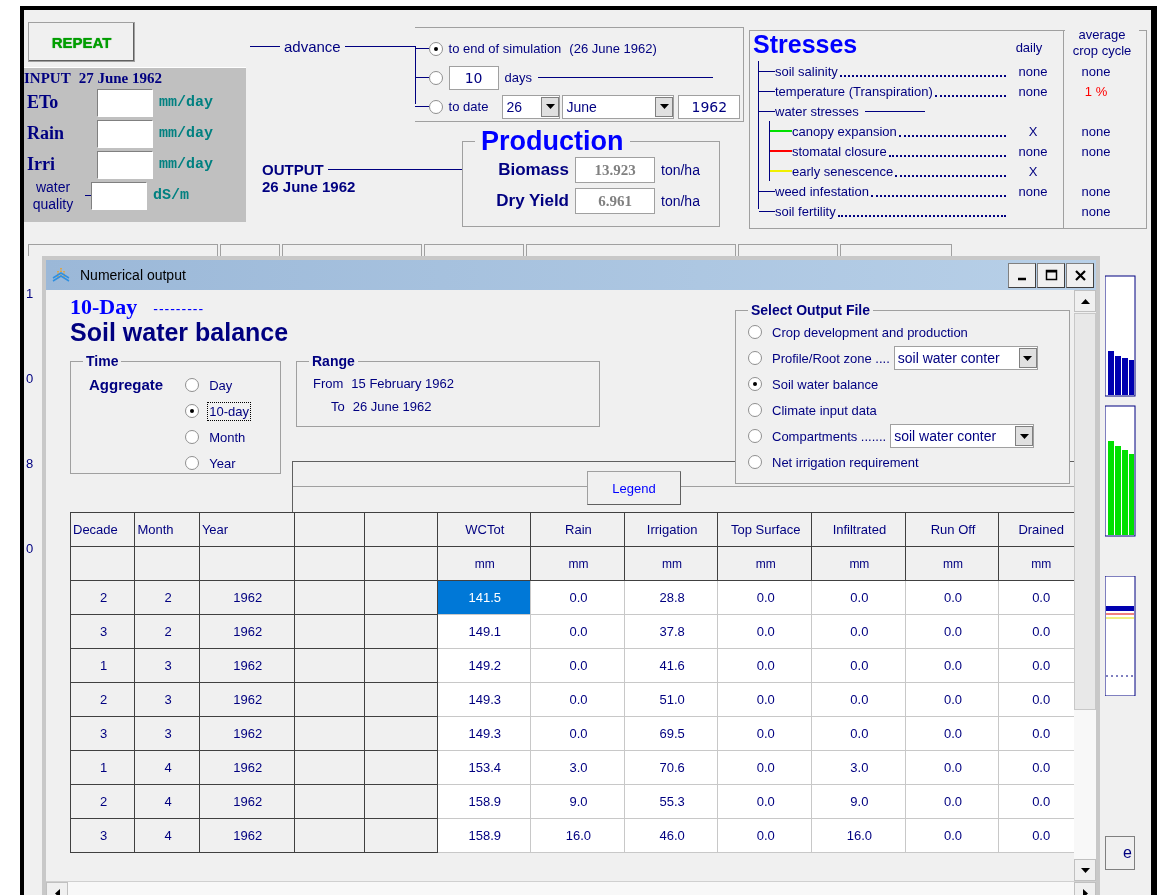 This screenshot has height=895, width=1166. I want to click on option-label: Soil water balance, so click(825, 384).